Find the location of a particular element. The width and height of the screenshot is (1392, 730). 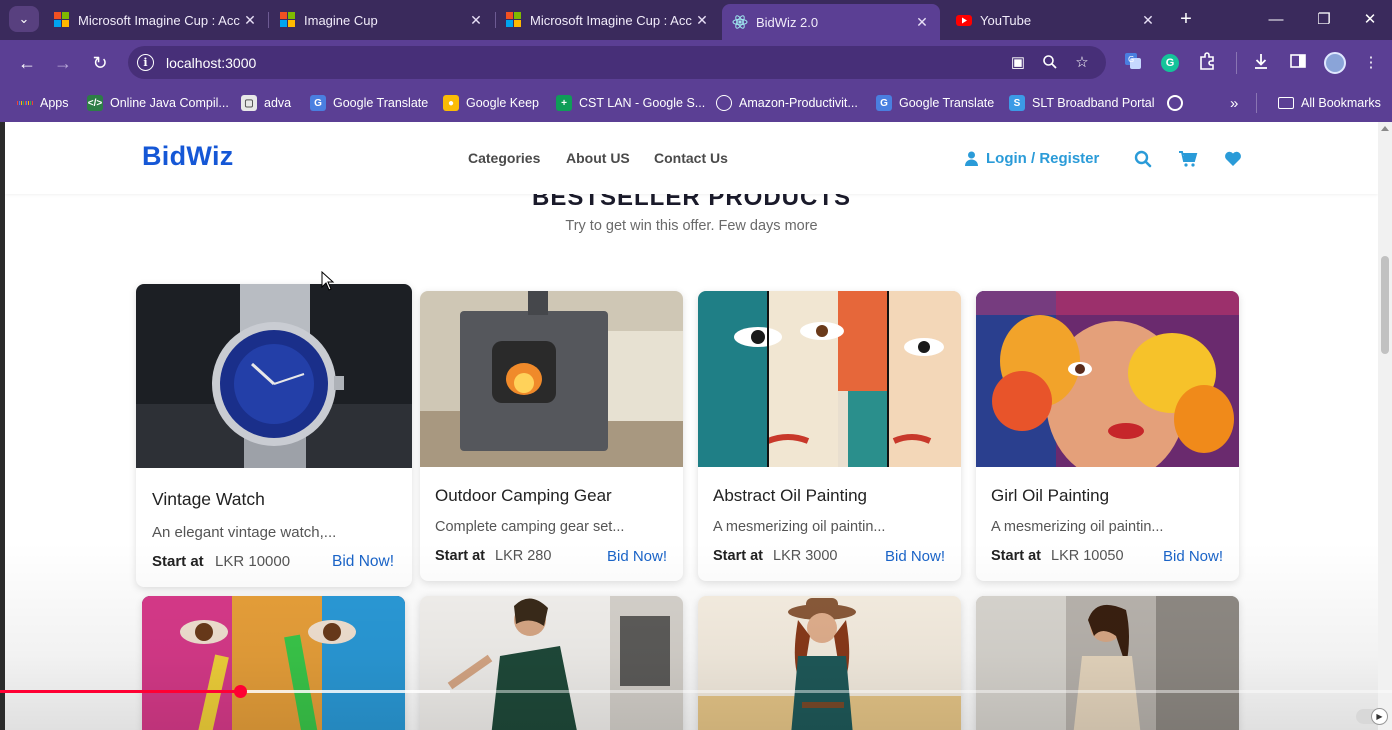

bookmark-google-translate: G Google Translate is located at coordinates (369, 103).